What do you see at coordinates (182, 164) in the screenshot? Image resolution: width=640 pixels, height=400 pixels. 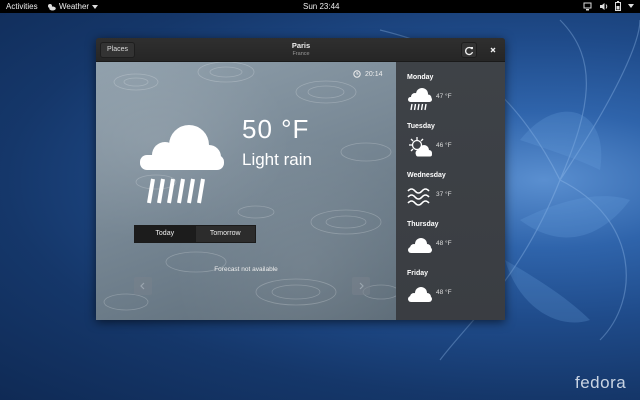 I see `rain-cloud-icon` at bounding box center [182, 164].